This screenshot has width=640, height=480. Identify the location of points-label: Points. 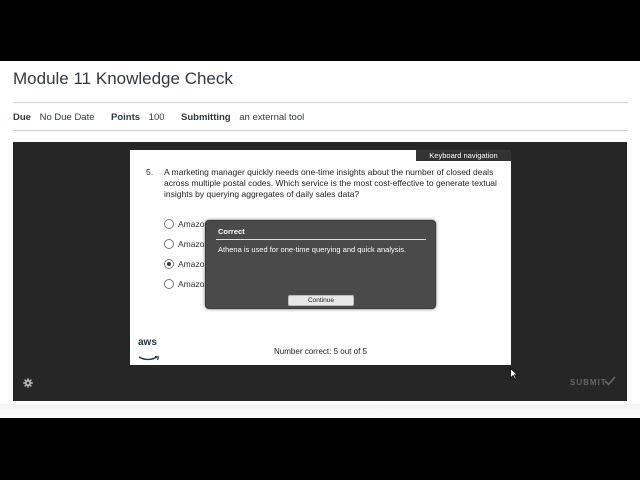
(126, 117).